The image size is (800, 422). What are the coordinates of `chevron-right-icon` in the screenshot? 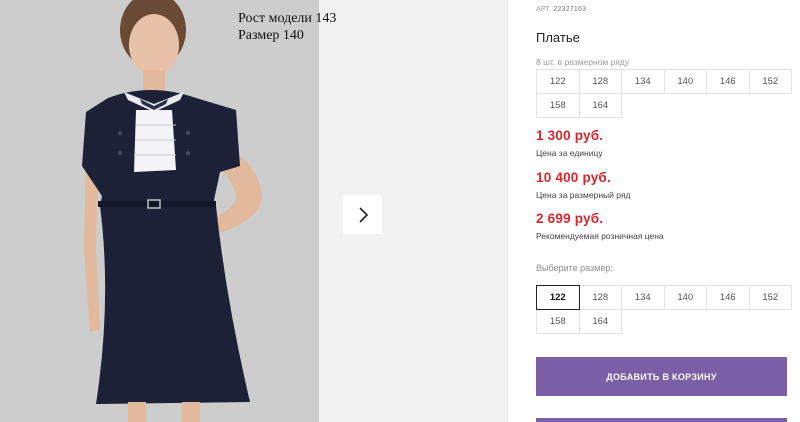 It's located at (363, 214).